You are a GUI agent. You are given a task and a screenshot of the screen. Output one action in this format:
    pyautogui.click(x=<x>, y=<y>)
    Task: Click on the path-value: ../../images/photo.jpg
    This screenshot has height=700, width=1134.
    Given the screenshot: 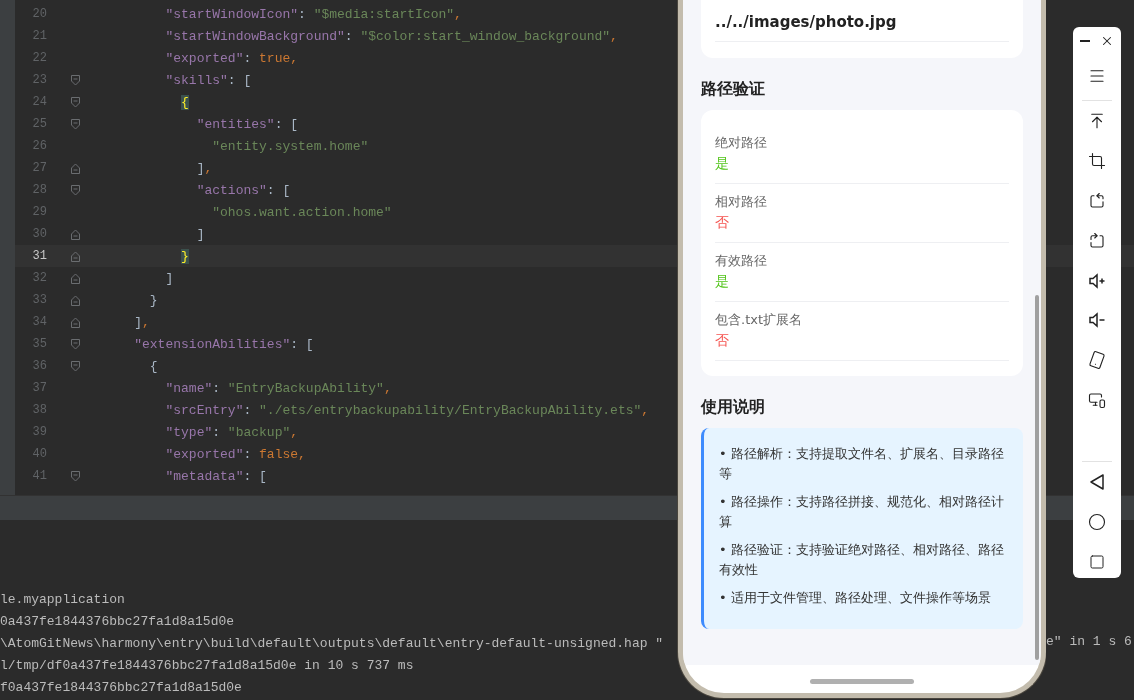 What is the action you would take?
    pyautogui.click(x=862, y=27)
    